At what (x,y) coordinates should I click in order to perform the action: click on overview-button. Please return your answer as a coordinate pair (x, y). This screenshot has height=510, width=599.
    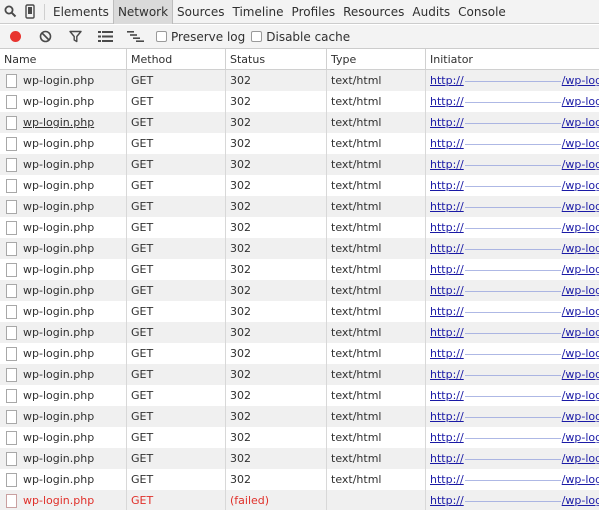
    Looking at the image, I should click on (135, 37).